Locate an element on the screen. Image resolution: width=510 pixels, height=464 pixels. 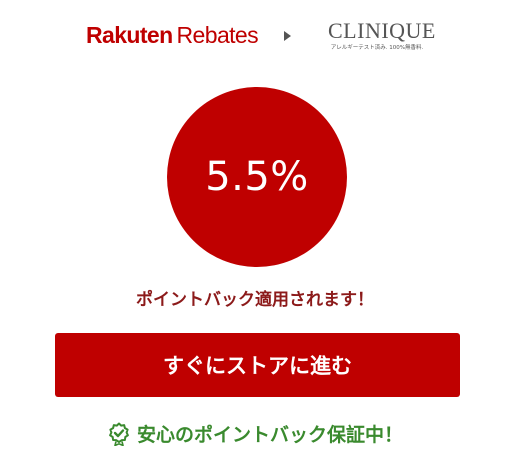
clinique-logo: CLINIQUE アレルギーテスト済み. 100%無香料. is located at coordinates (382, 37).